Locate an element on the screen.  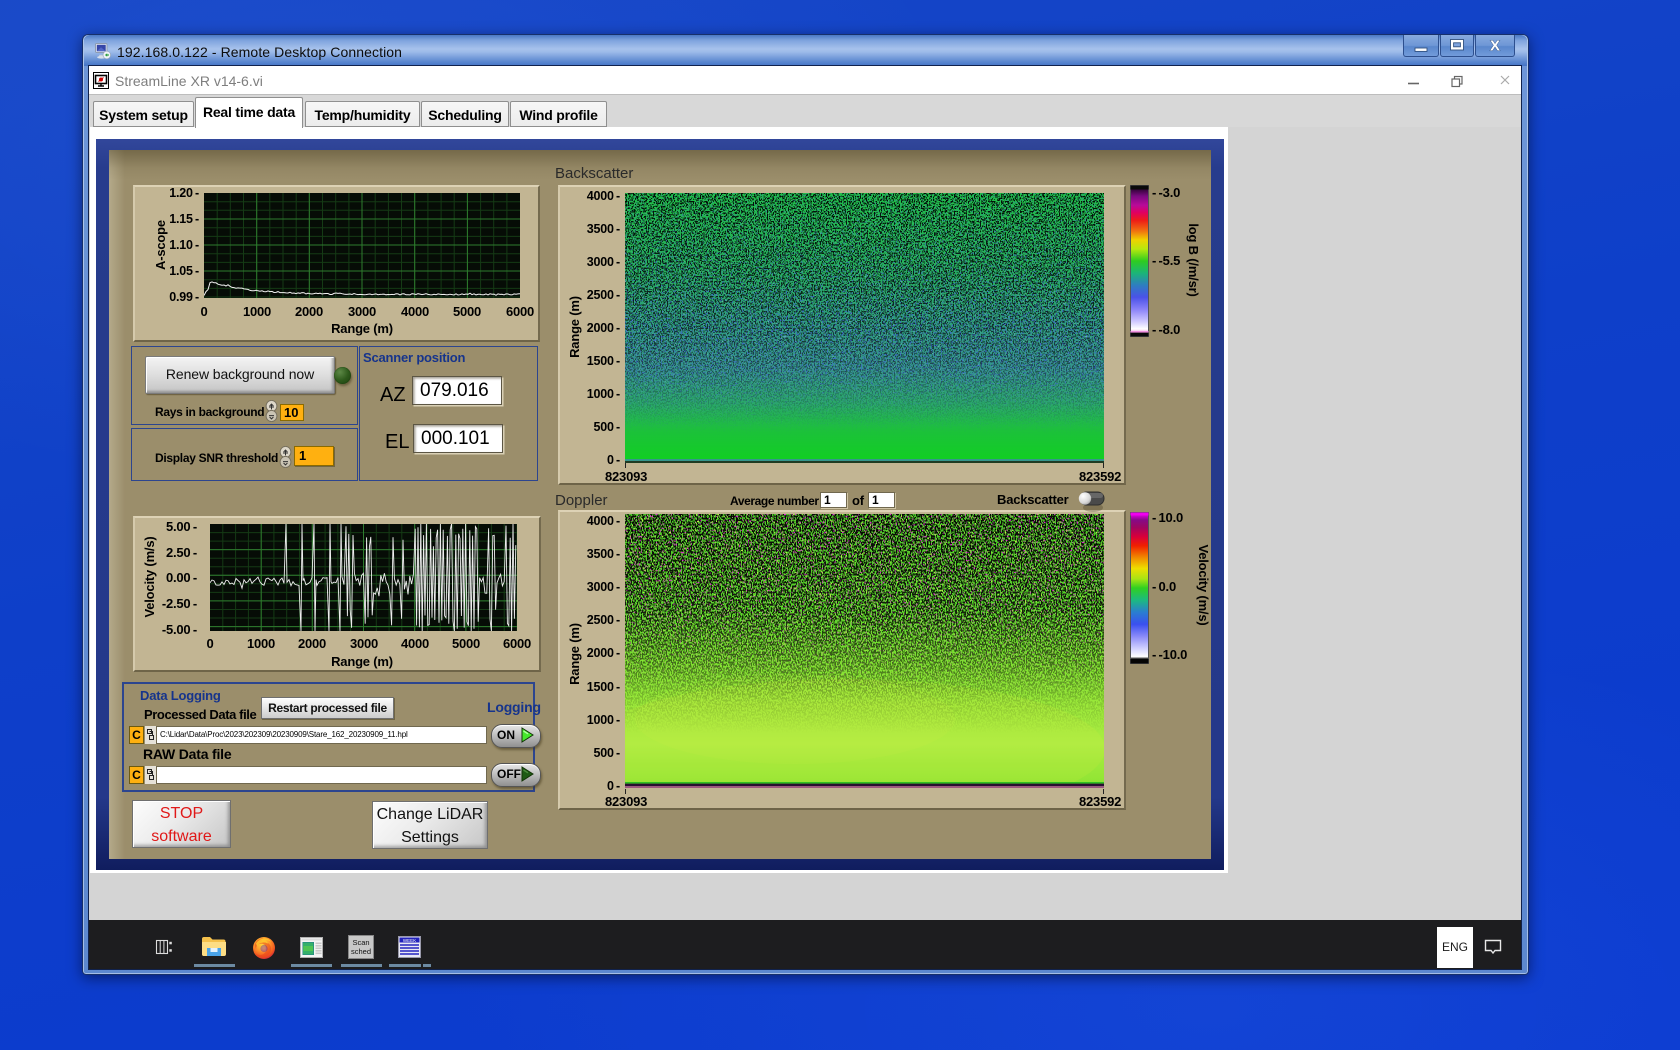
svg-text: WEEK is located at coordinates (409, 940).